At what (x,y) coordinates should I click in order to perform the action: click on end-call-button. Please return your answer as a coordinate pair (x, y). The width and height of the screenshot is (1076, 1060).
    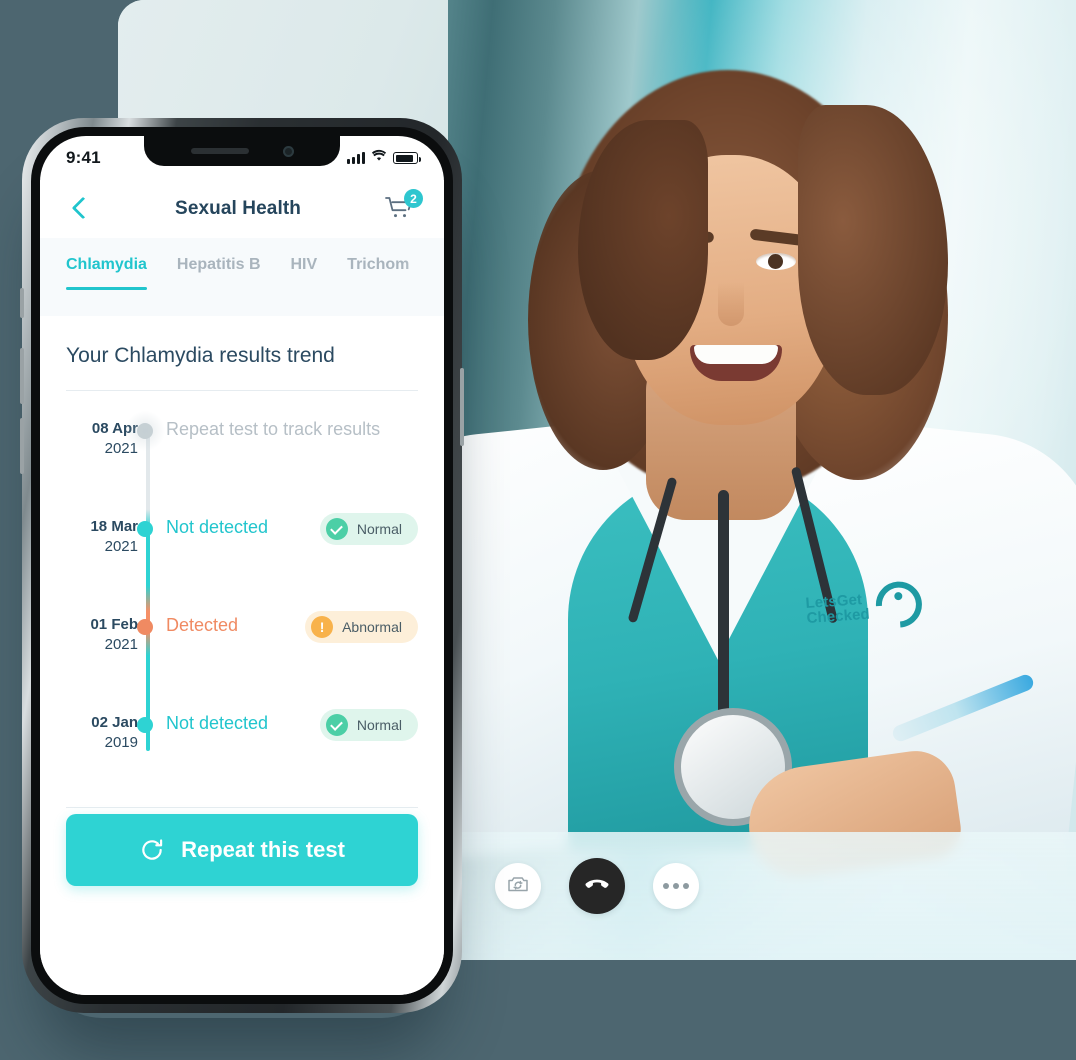
    Looking at the image, I should click on (597, 886).